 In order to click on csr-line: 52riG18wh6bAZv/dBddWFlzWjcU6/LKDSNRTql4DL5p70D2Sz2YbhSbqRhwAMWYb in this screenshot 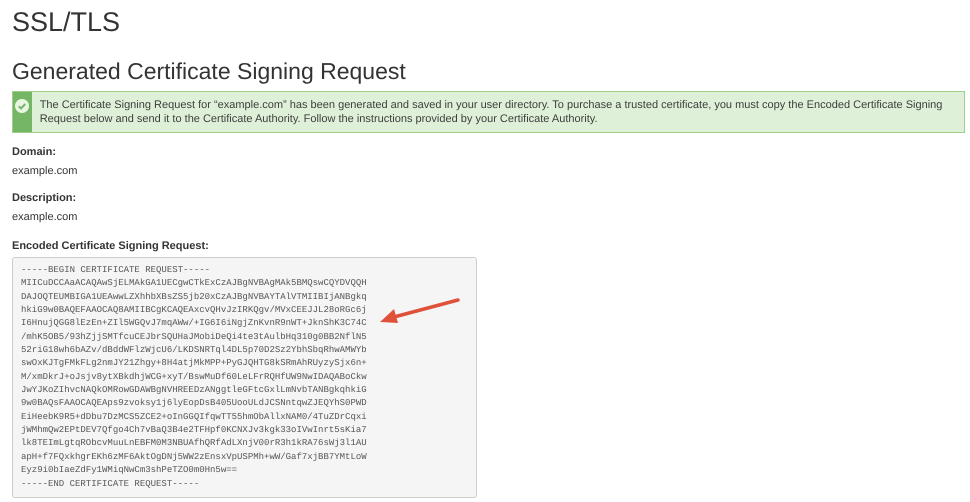, I will do `click(194, 351)`.